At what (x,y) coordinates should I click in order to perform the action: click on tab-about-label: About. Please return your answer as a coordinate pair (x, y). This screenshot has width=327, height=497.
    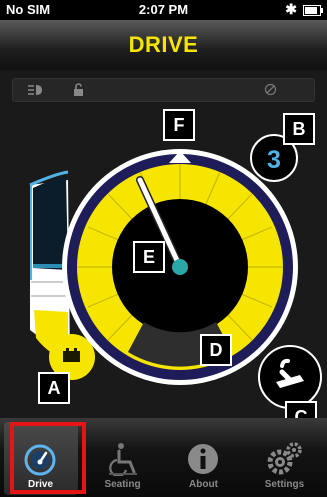
    Looking at the image, I should click on (203, 484).